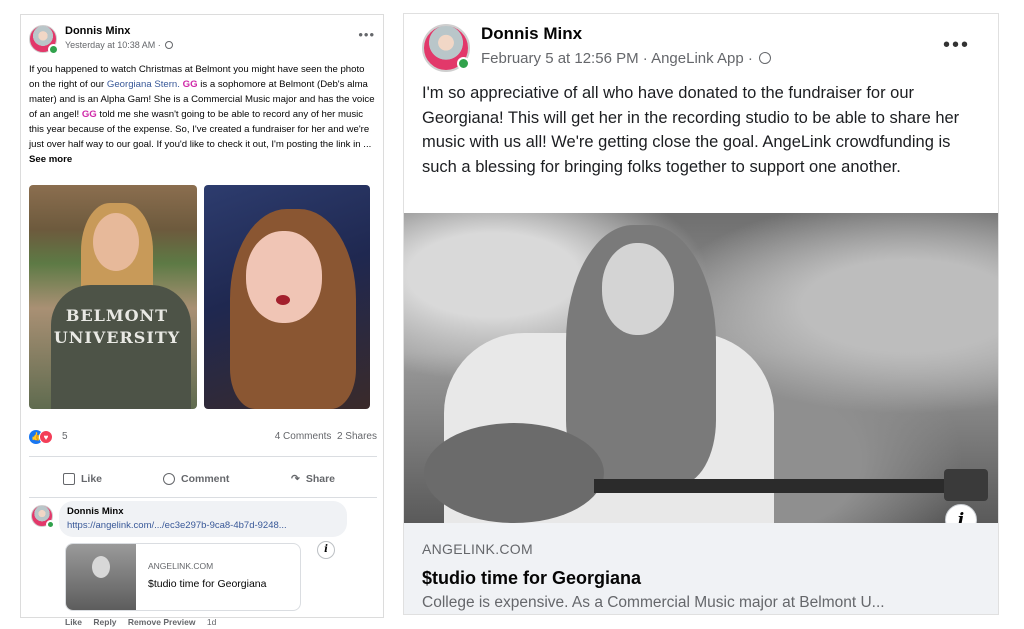 The width and height of the screenshot is (1024, 629). Describe the element at coordinates (203, 437) in the screenshot. I see `reactions-bar: 👍 ♥ 5 4 Comments 2 Shares` at that location.